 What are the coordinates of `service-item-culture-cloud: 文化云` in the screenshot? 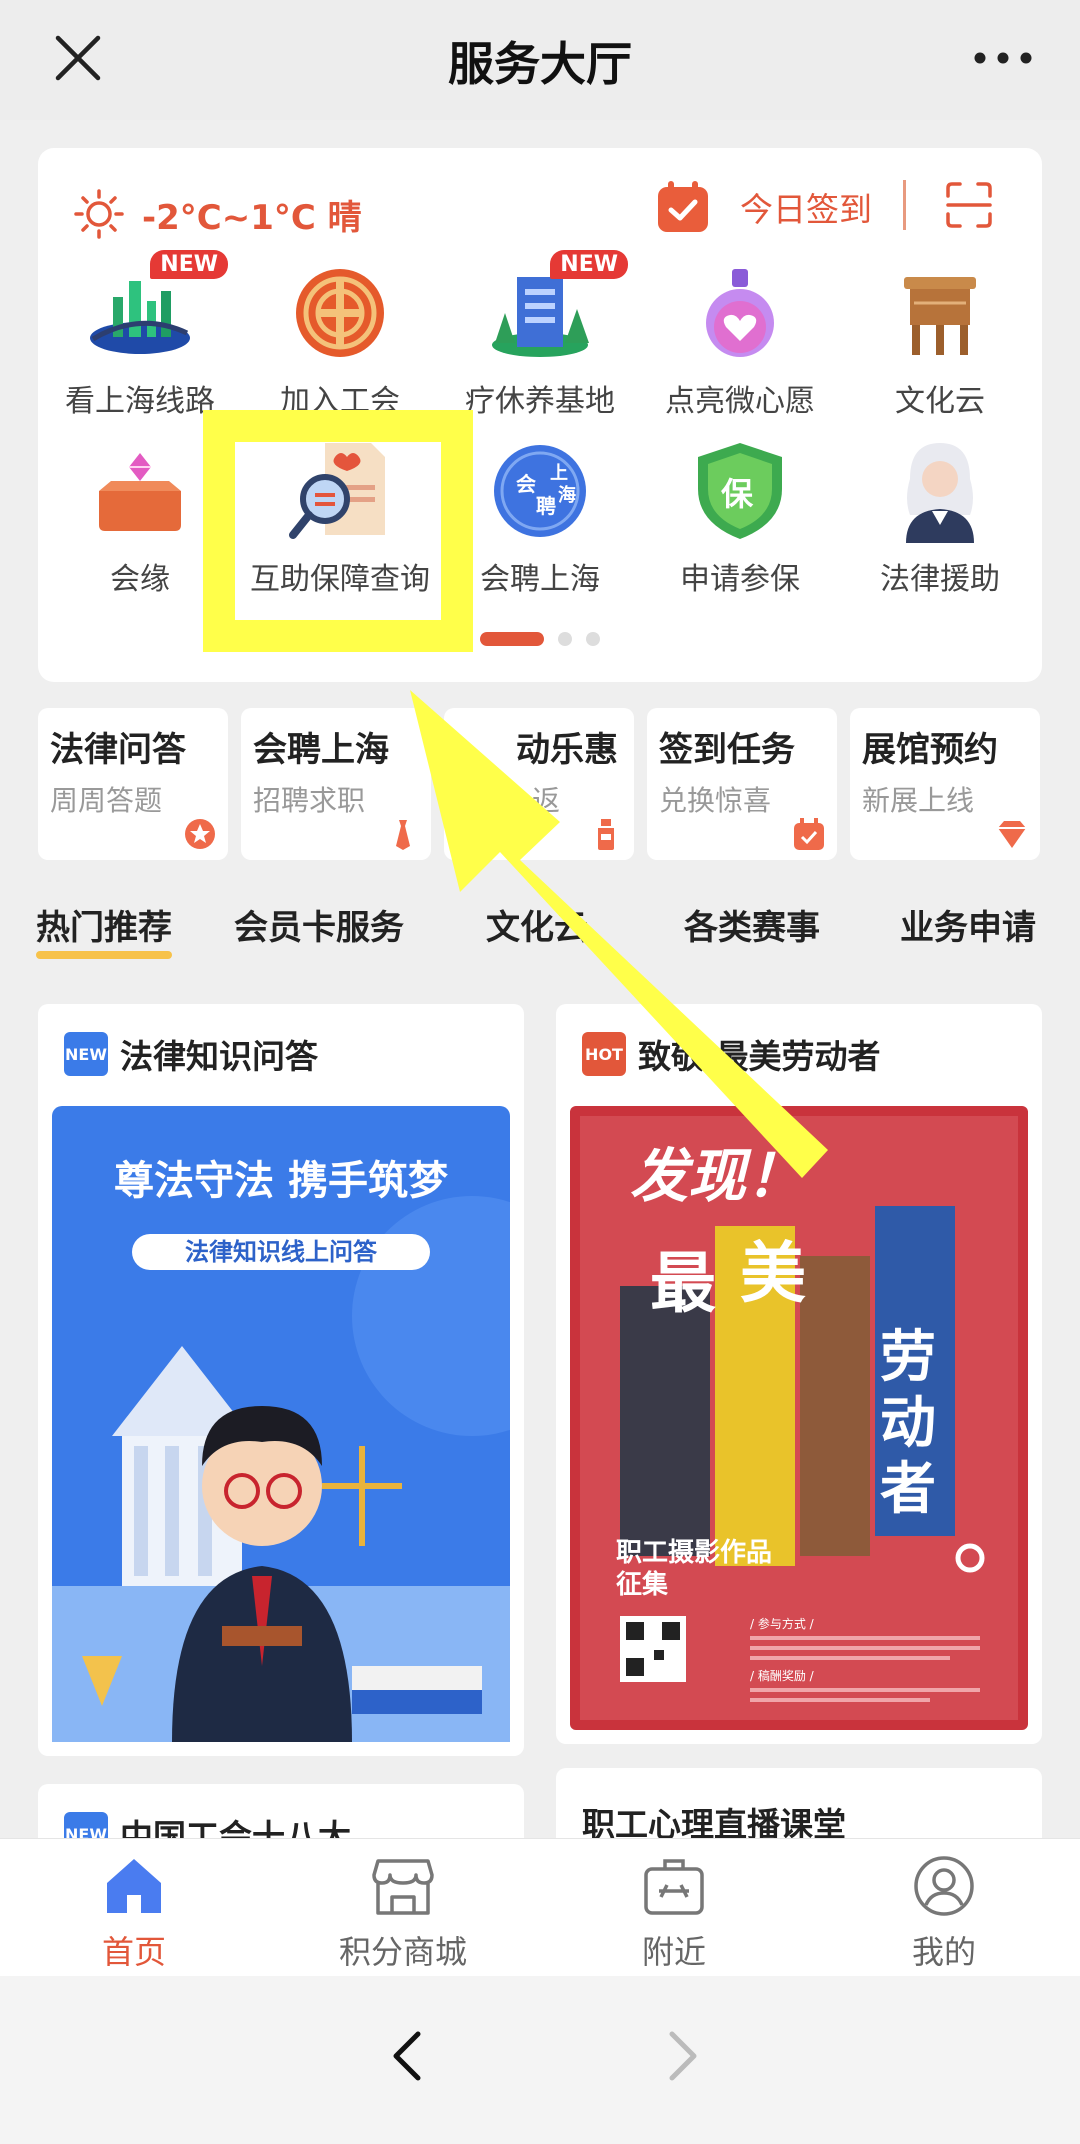 It's located at (940, 339).